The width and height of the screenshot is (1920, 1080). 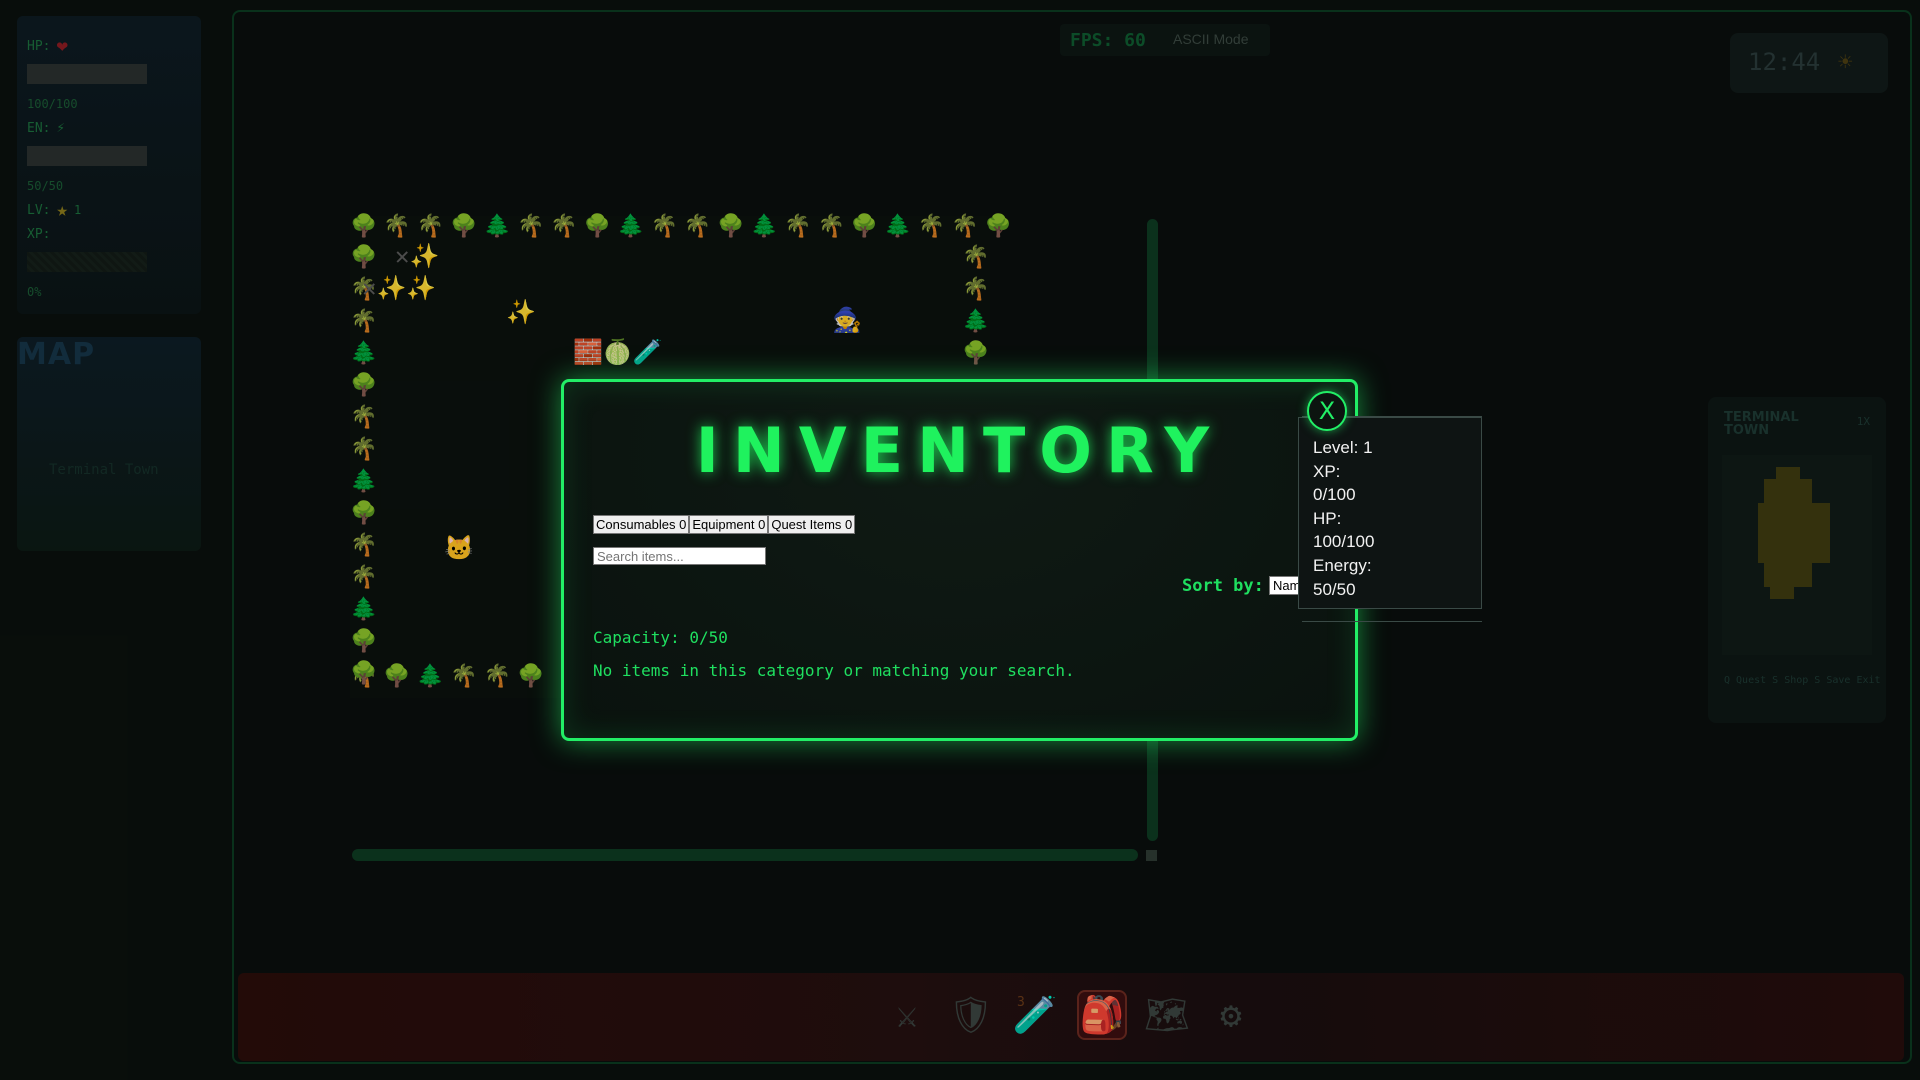 I want to click on tooltip-line: Energy:, so click(x=1342, y=565).